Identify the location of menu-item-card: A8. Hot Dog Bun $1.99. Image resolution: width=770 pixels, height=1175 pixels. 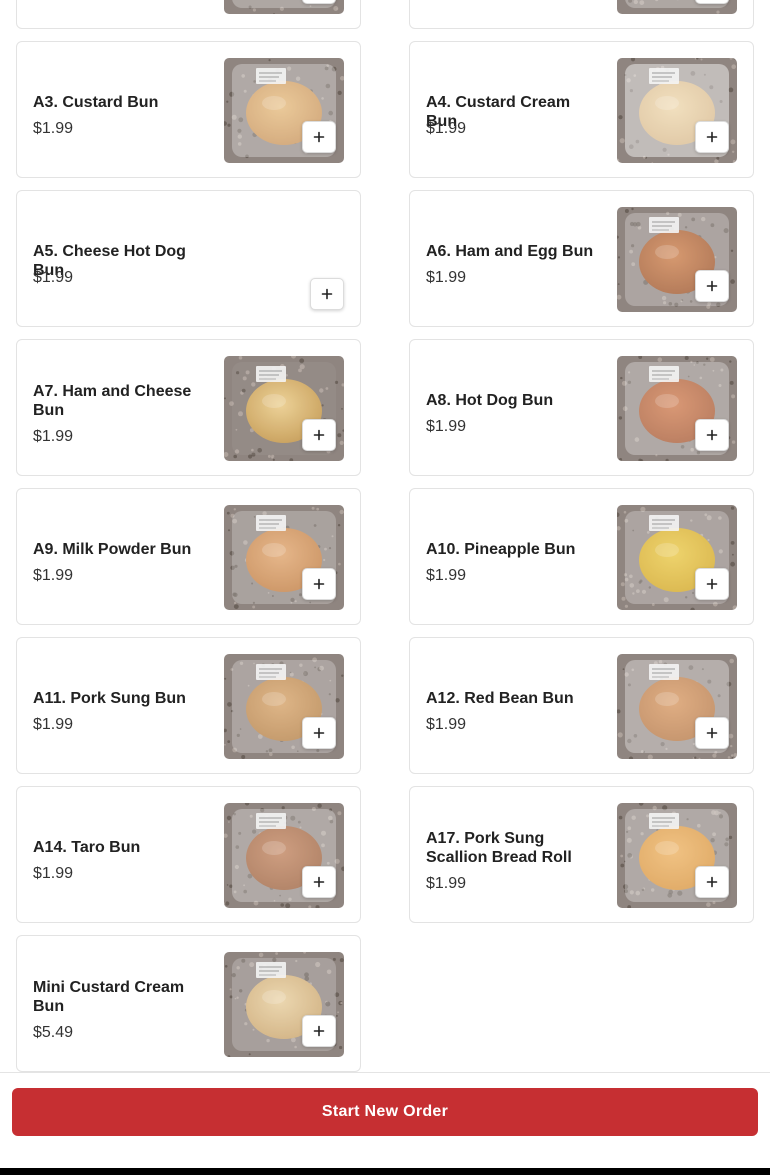
(581, 407).